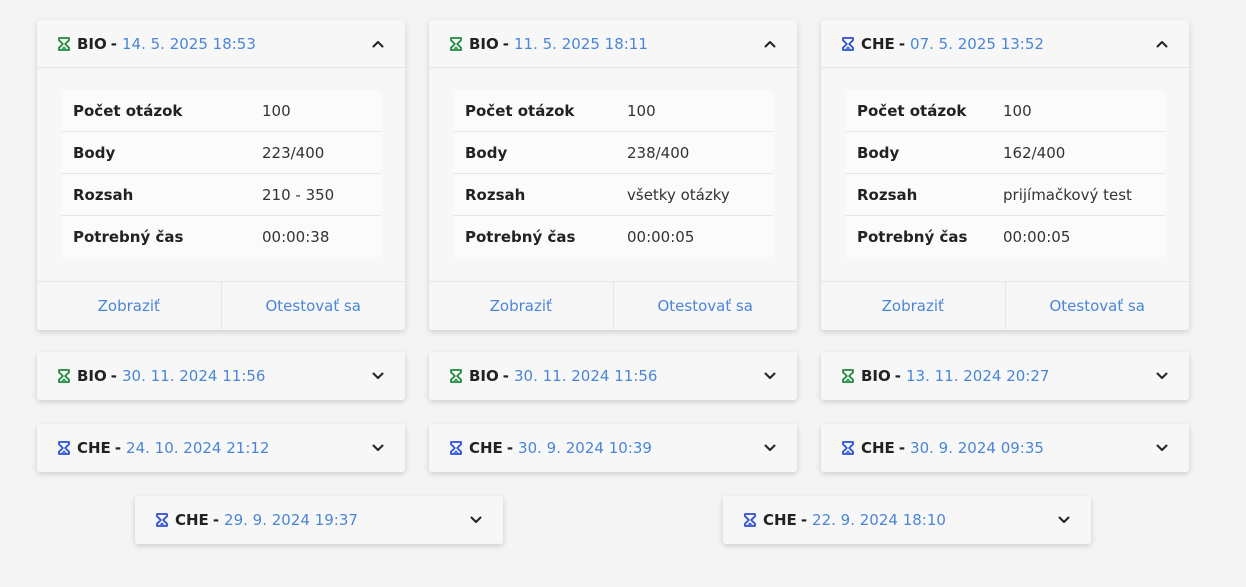 The image size is (1246, 587). I want to click on test-card-collapsed: BIO - 13. 11. 2024 20:27, so click(1005, 376).